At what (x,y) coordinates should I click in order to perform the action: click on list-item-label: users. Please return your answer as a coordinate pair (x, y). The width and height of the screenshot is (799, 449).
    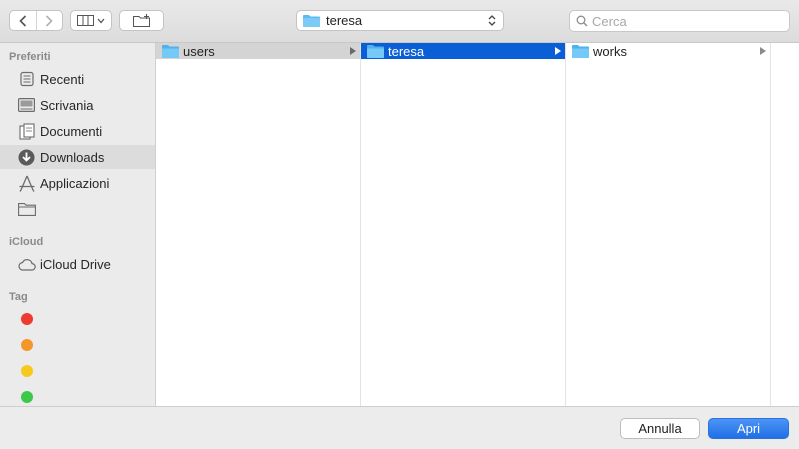
    Looking at the image, I should click on (199, 51).